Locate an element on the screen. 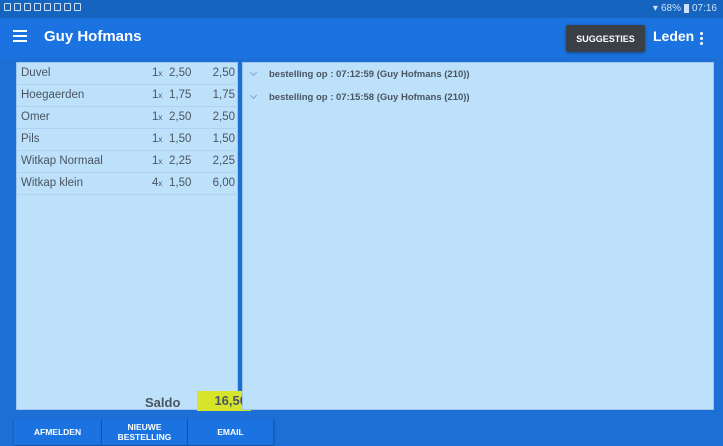 This screenshot has height=446, width=723. item-name: Hoegaerden is located at coordinates (53, 95).